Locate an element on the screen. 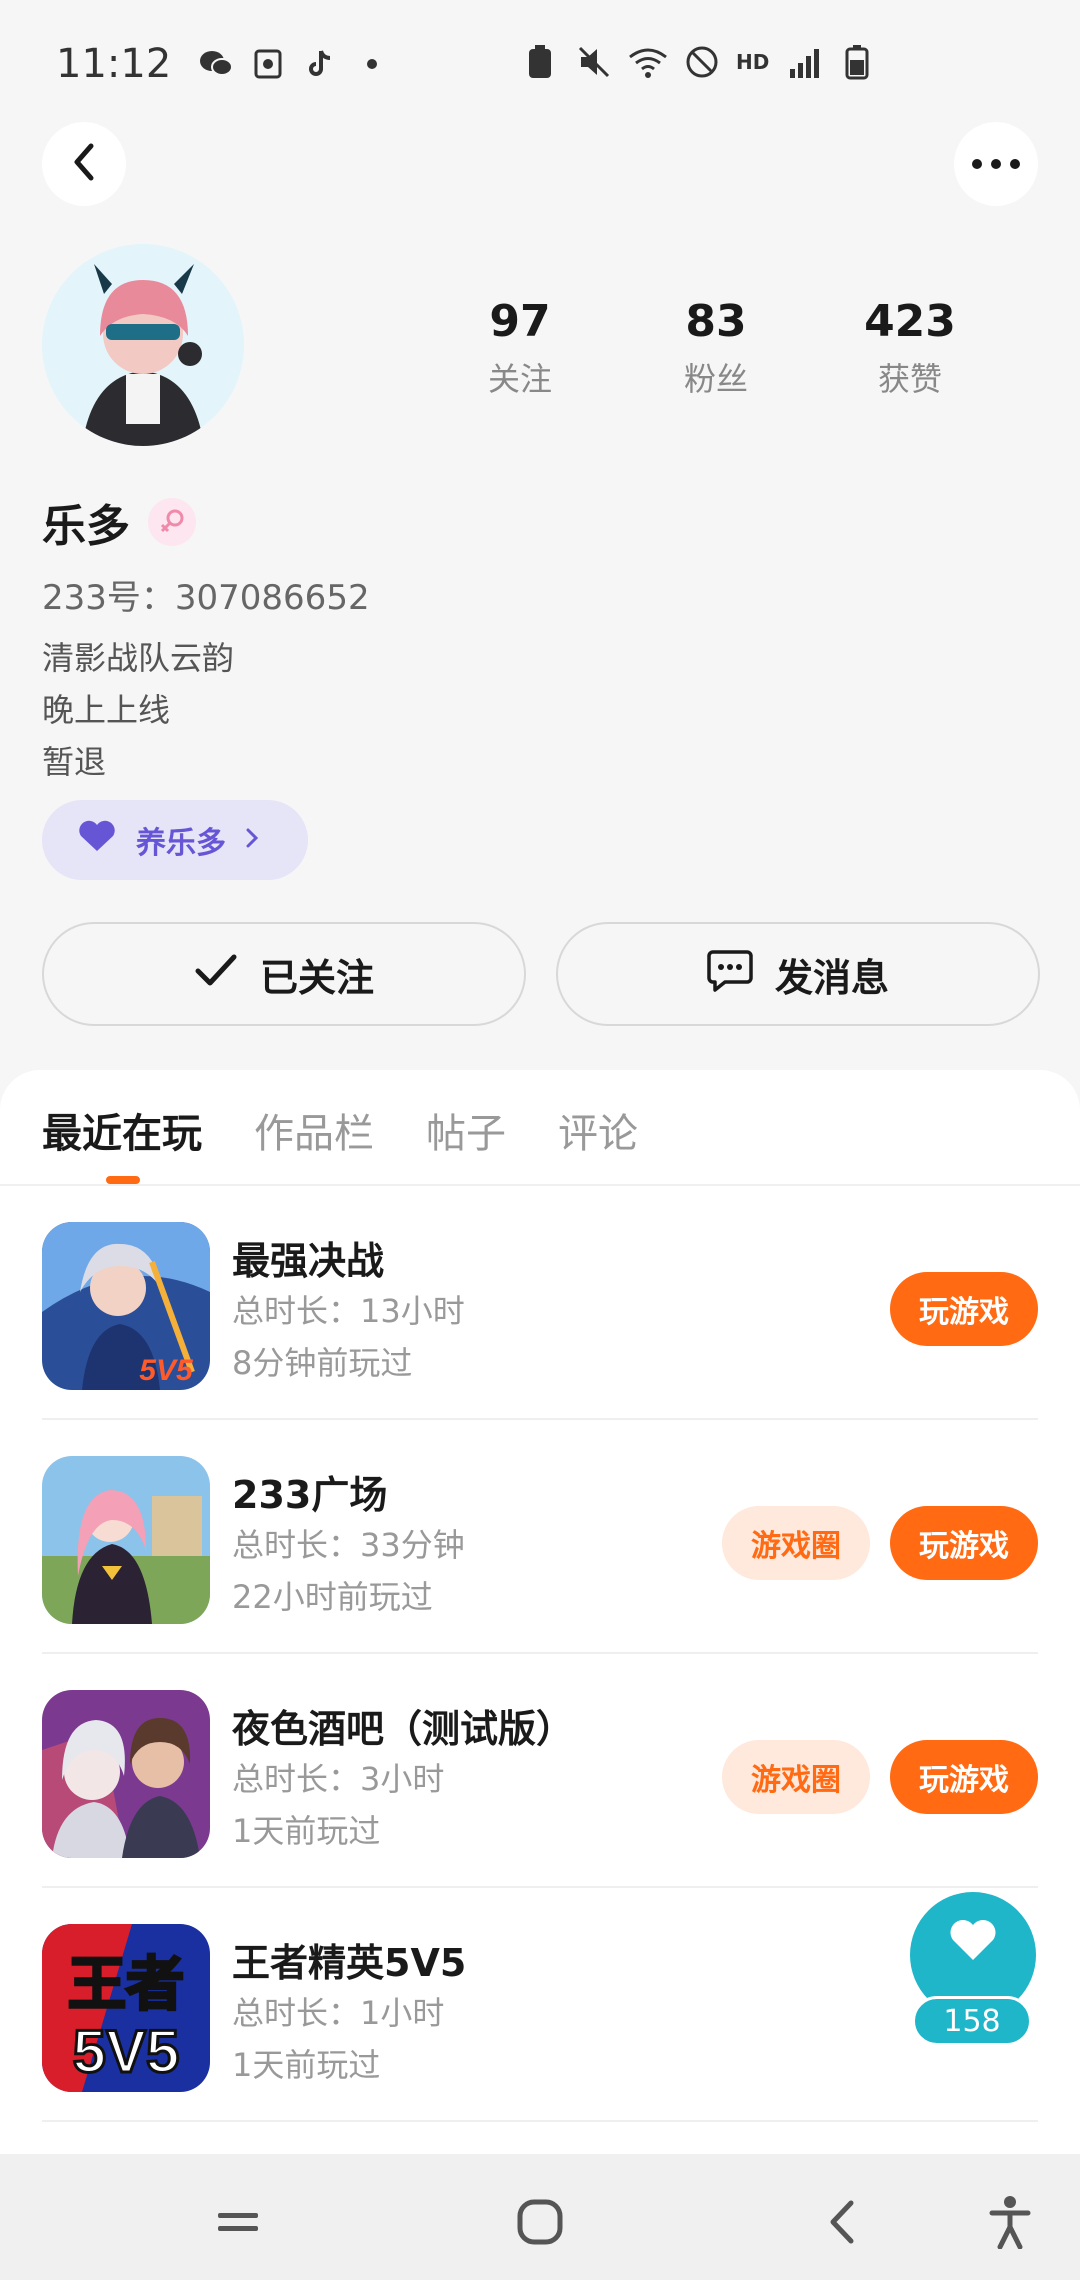  chevron-right-icon is located at coordinates (252, 840).